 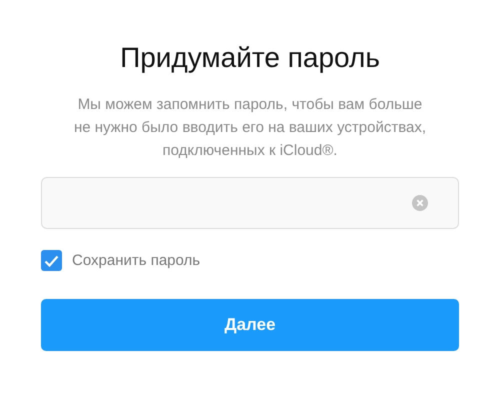 What do you see at coordinates (420, 203) in the screenshot?
I see `clear-icon` at bounding box center [420, 203].